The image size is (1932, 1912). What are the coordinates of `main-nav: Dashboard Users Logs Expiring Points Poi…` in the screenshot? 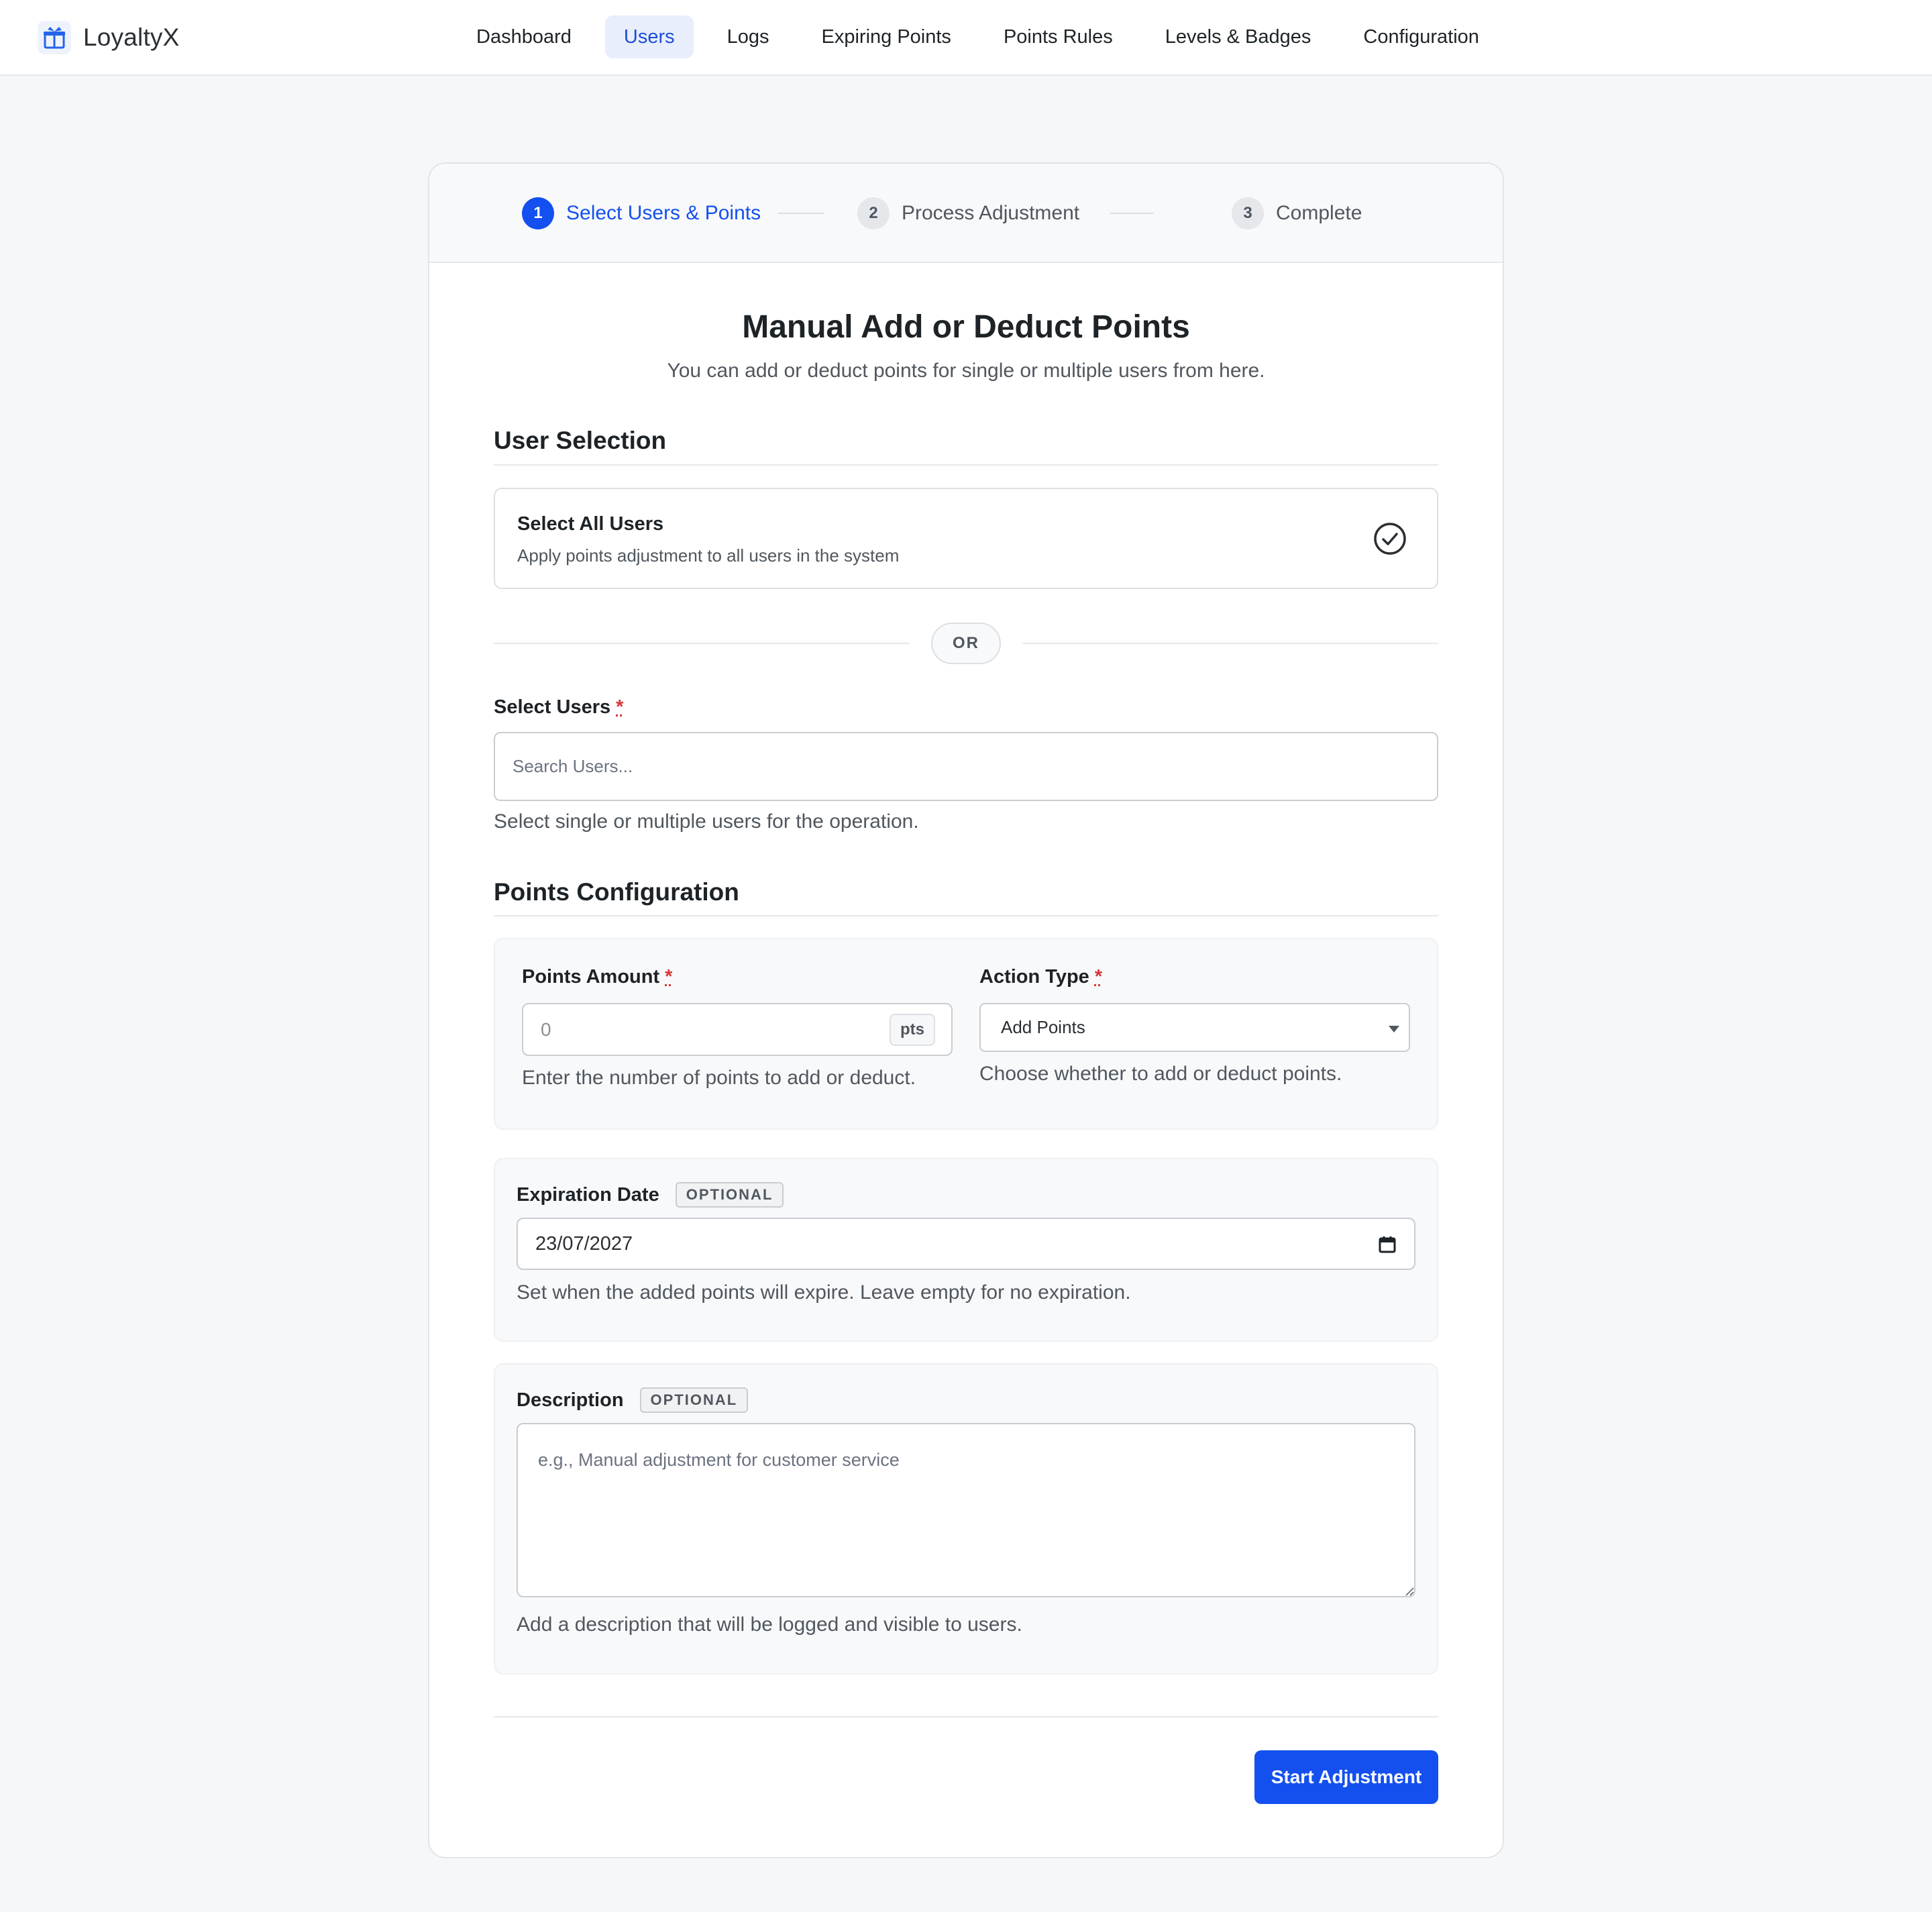 It's located at (978, 37).